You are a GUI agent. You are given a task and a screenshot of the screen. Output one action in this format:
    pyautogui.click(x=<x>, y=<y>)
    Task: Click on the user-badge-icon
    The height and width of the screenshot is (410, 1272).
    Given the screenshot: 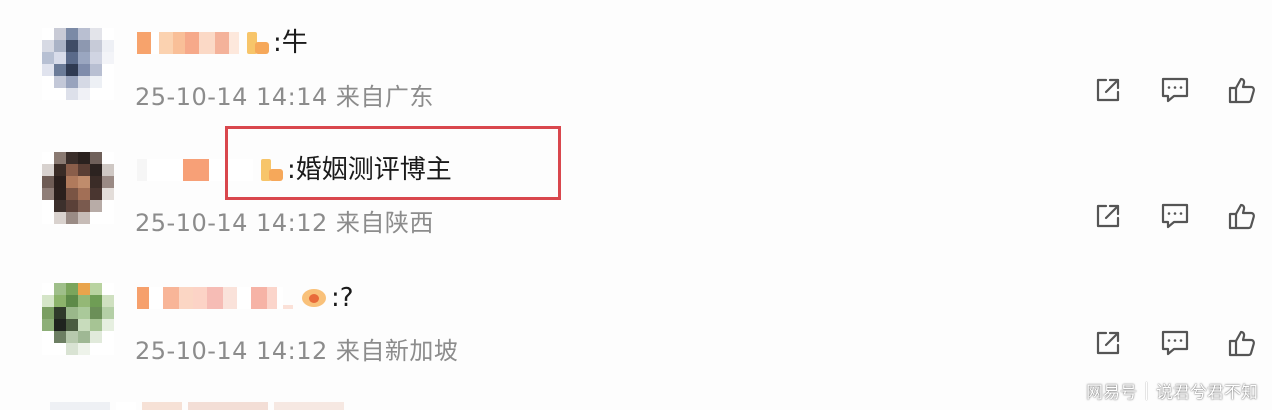 What is the action you would take?
    pyautogui.click(x=258, y=43)
    